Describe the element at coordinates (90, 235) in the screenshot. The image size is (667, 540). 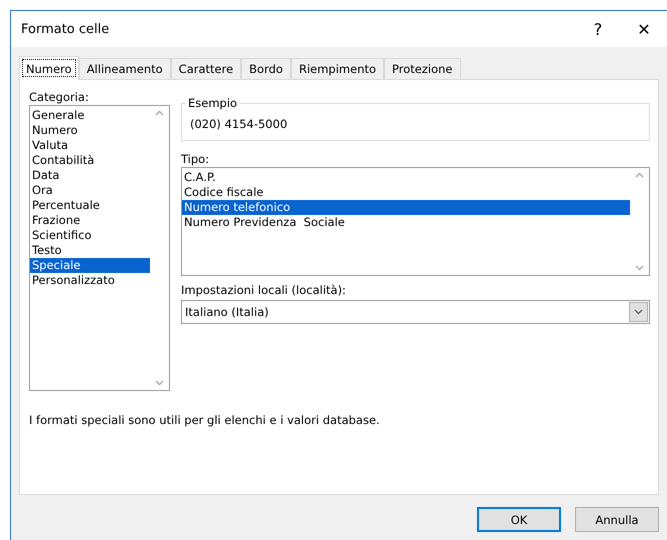
I see `category-item: Scientifico` at that location.